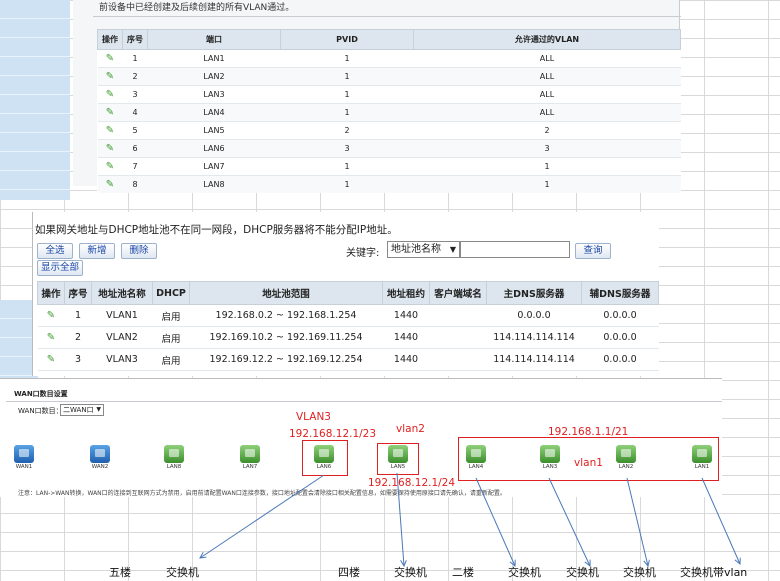  I want to click on cell-no: 5, so click(135, 130).